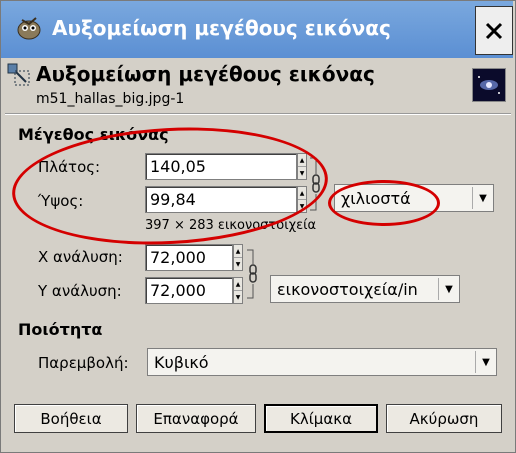 The image size is (516, 453). Describe the element at coordinates (489, 85) in the screenshot. I see `image-thumbnail` at that location.